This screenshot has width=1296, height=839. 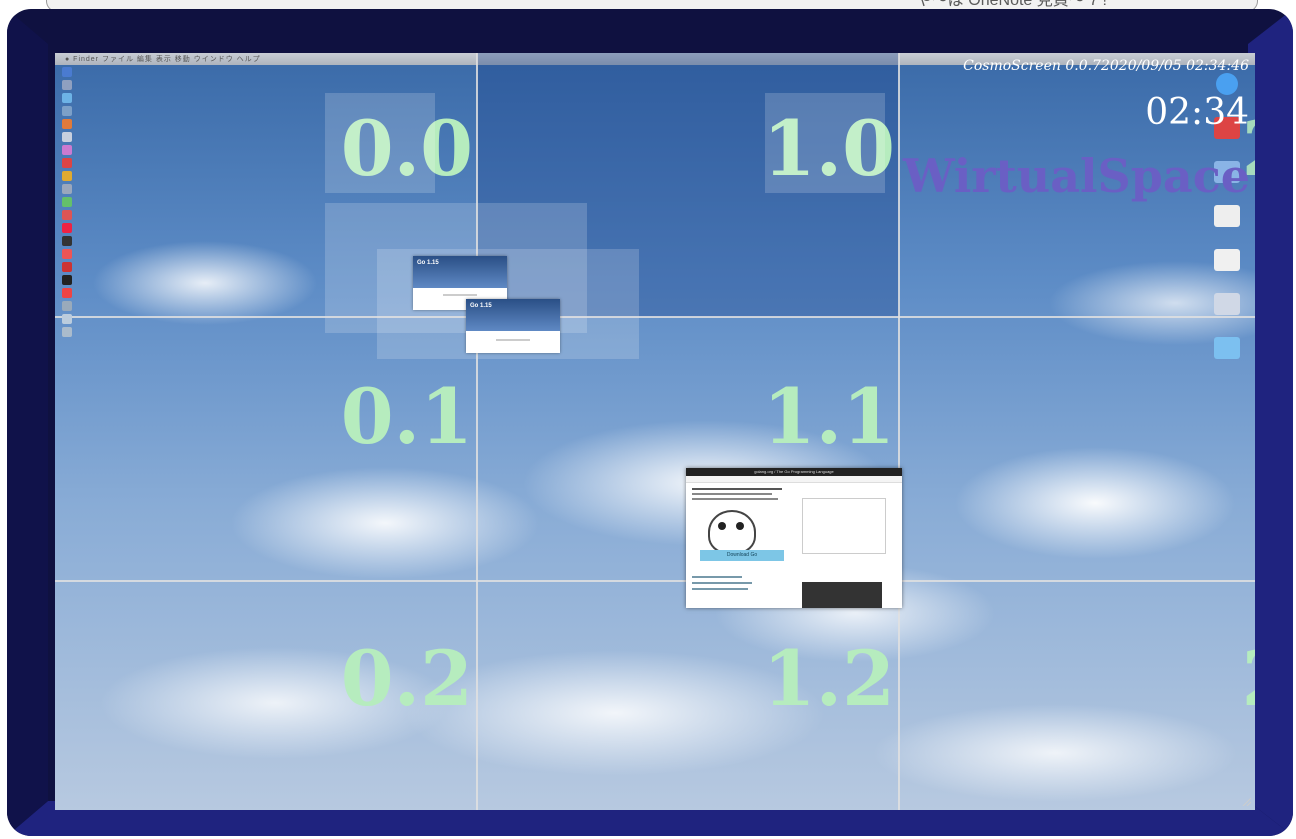 I want to click on playground-pane, so click(x=844, y=526).